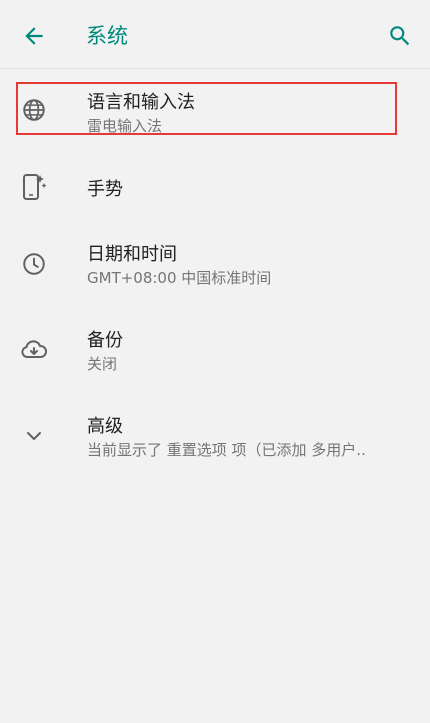 This screenshot has height=723, width=430. Describe the element at coordinates (105, 340) in the screenshot. I see `item-title: 备份` at that location.